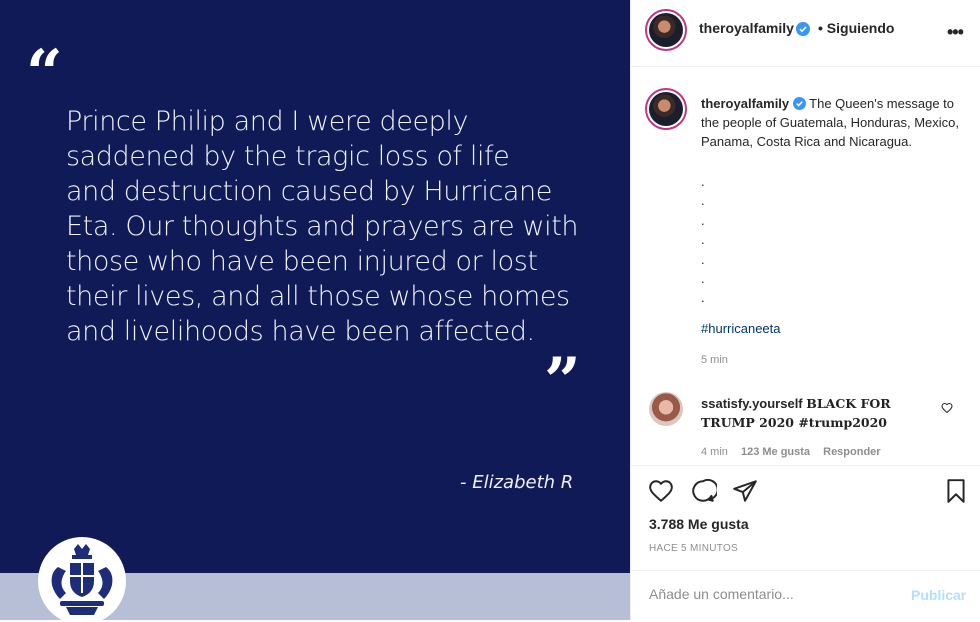 The image size is (980, 622). Describe the element at coordinates (741, 328) in the screenshot. I see `hashtag-link: #hurricaneeta` at that location.